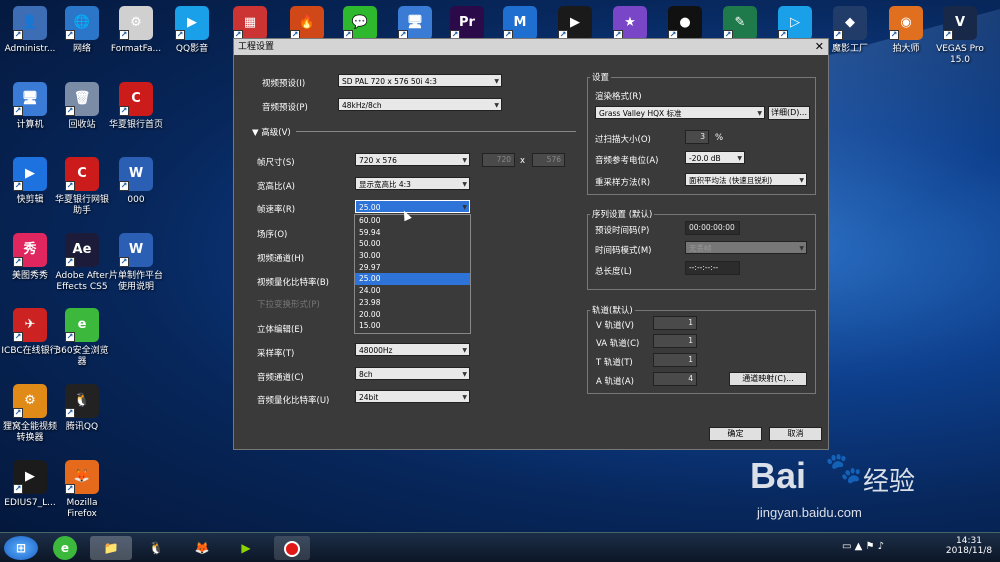 The image size is (1000, 562). I want to click on v-track-field: 1, so click(675, 323).